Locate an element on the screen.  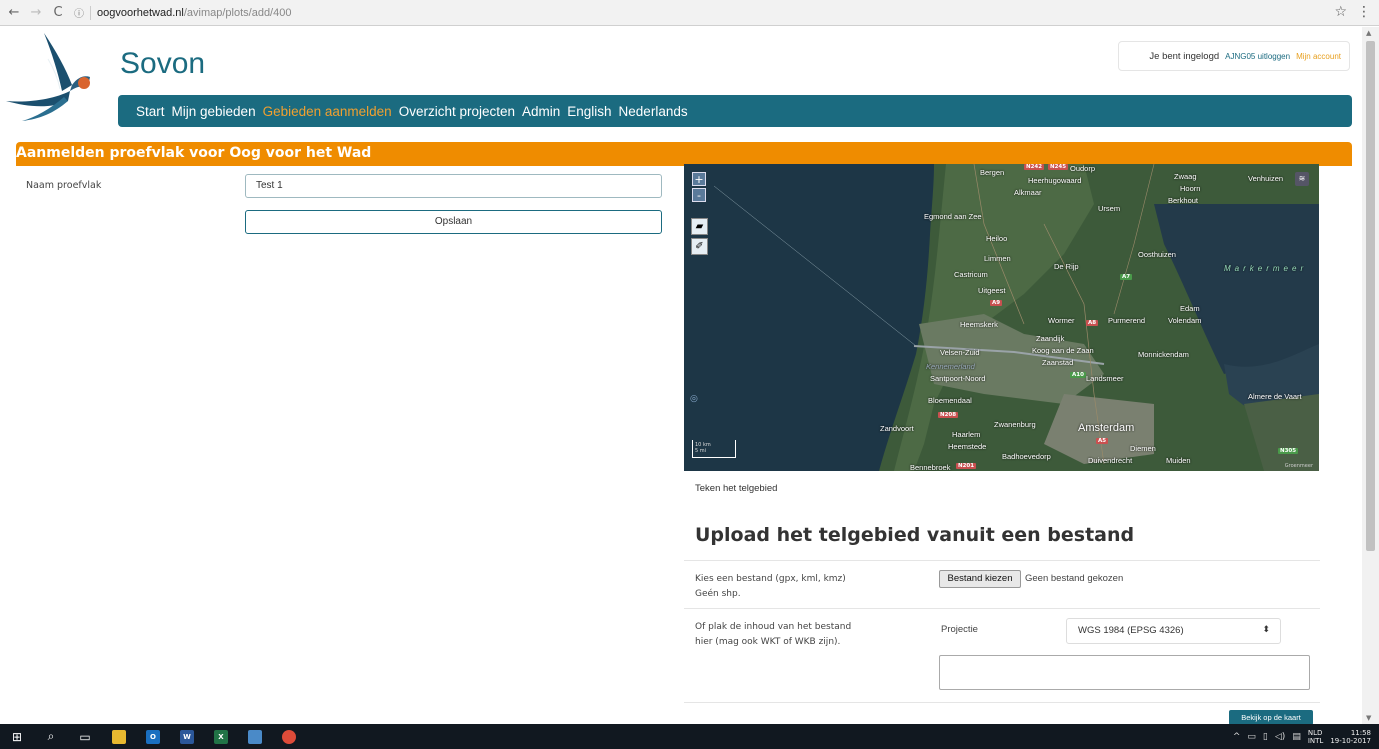
login-status: Je bent ingelogd is located at coordinates (1184, 56).